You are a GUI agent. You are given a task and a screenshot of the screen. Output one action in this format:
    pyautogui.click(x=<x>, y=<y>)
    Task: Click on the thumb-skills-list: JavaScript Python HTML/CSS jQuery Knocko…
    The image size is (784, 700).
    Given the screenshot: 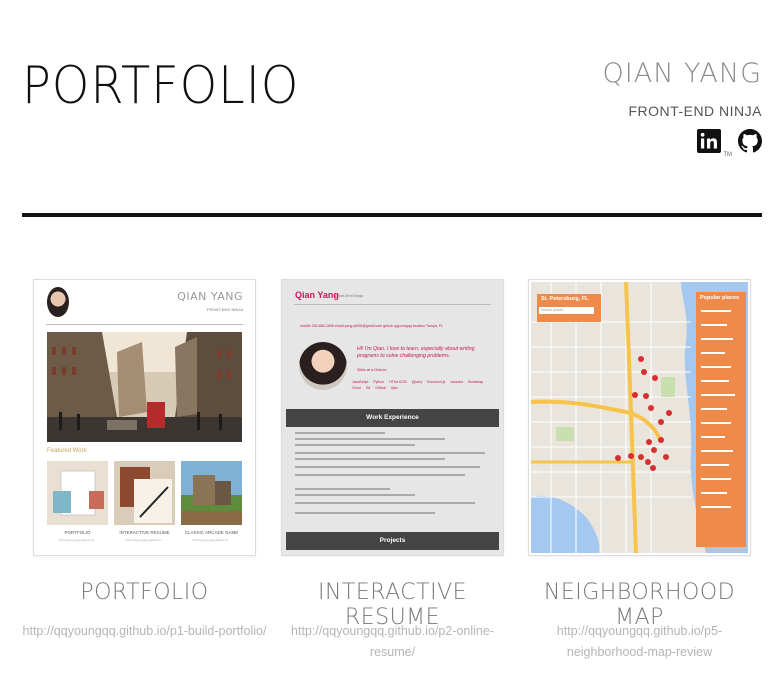 What is the action you would take?
    pyautogui.click(x=418, y=385)
    